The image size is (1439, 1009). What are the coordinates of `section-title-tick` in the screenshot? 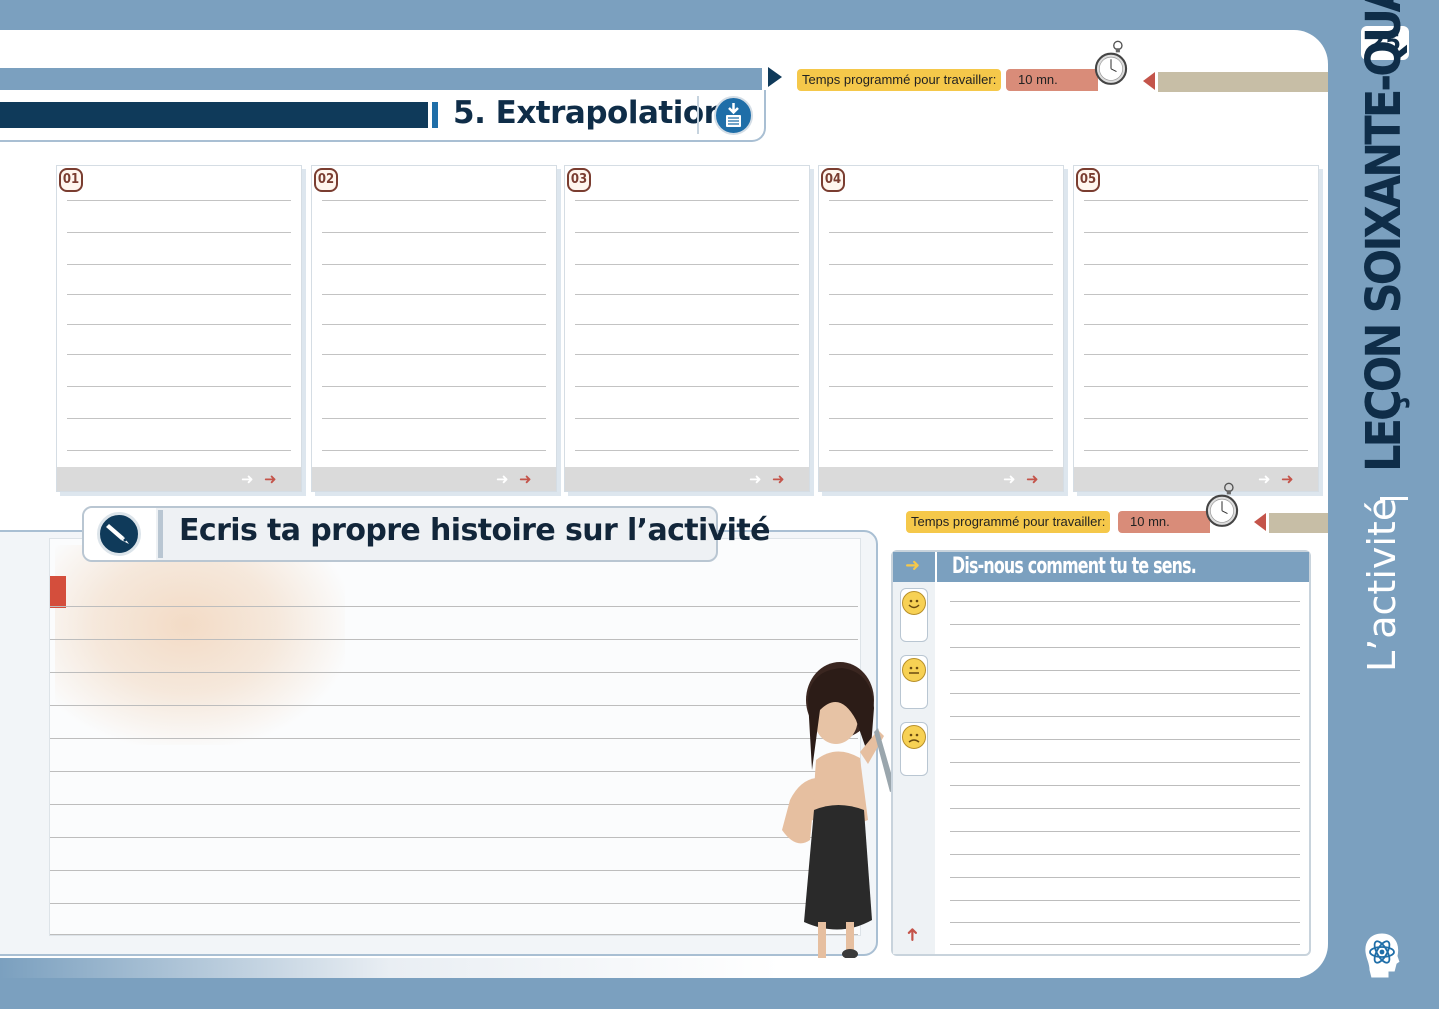 It's located at (435, 115).